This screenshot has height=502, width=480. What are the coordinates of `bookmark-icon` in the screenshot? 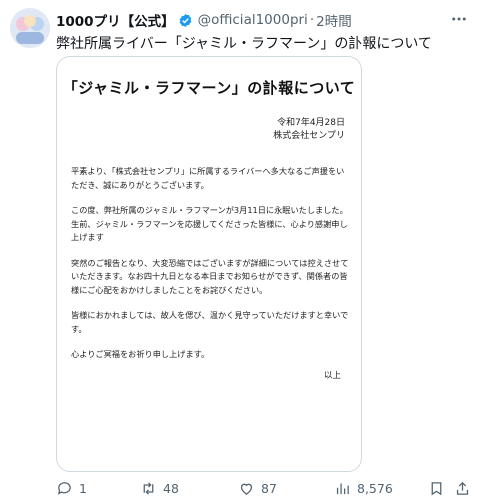 It's located at (436, 488).